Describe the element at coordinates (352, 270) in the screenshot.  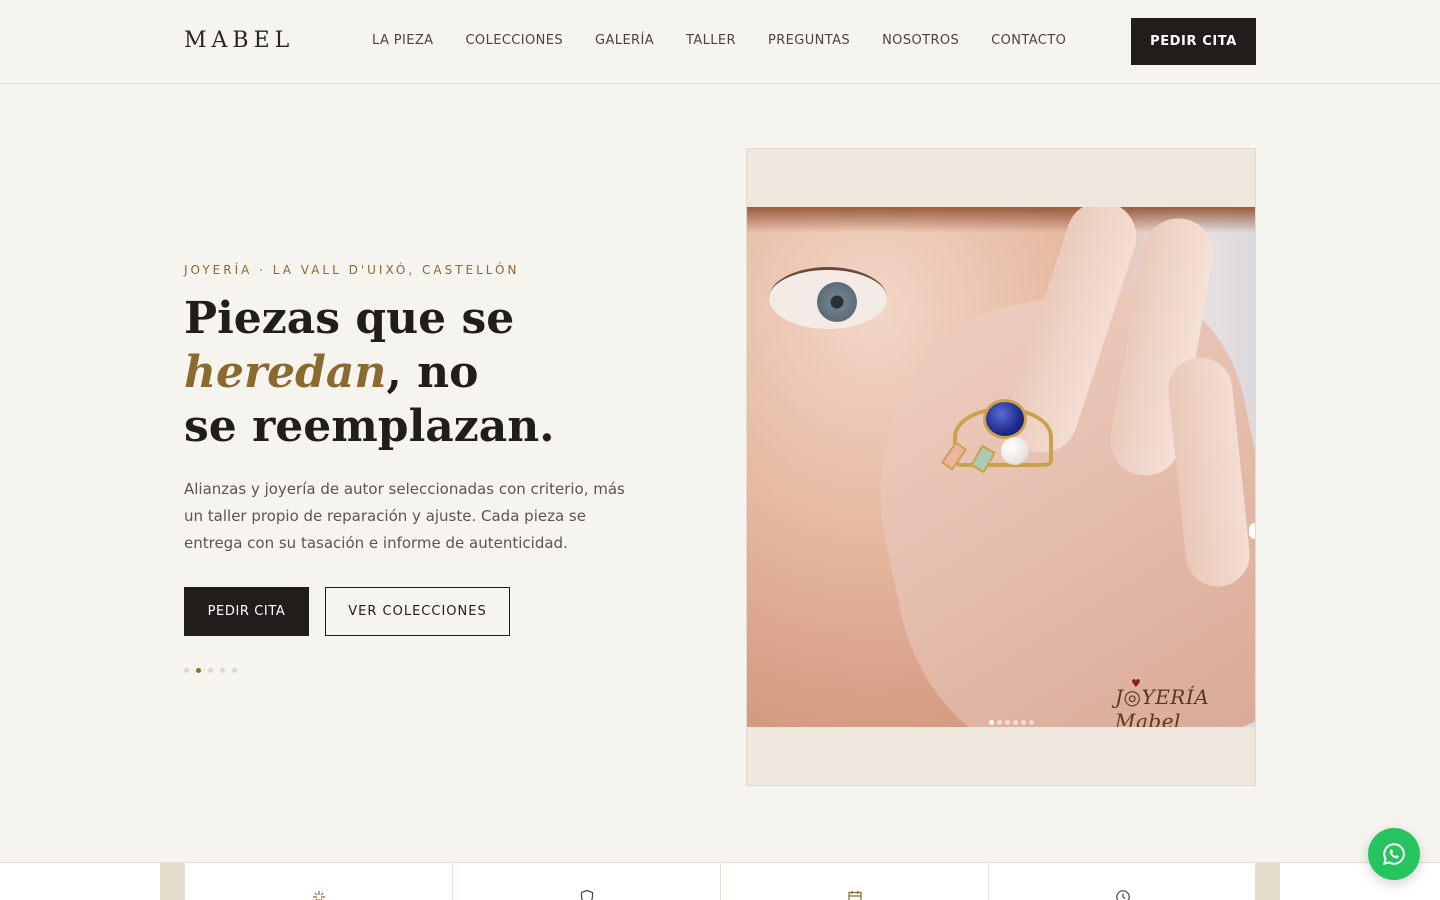
I see `hero-eyebrow: JOYERÍA · LA VALL D'UIXÓ, CASTELLÓN` at that location.